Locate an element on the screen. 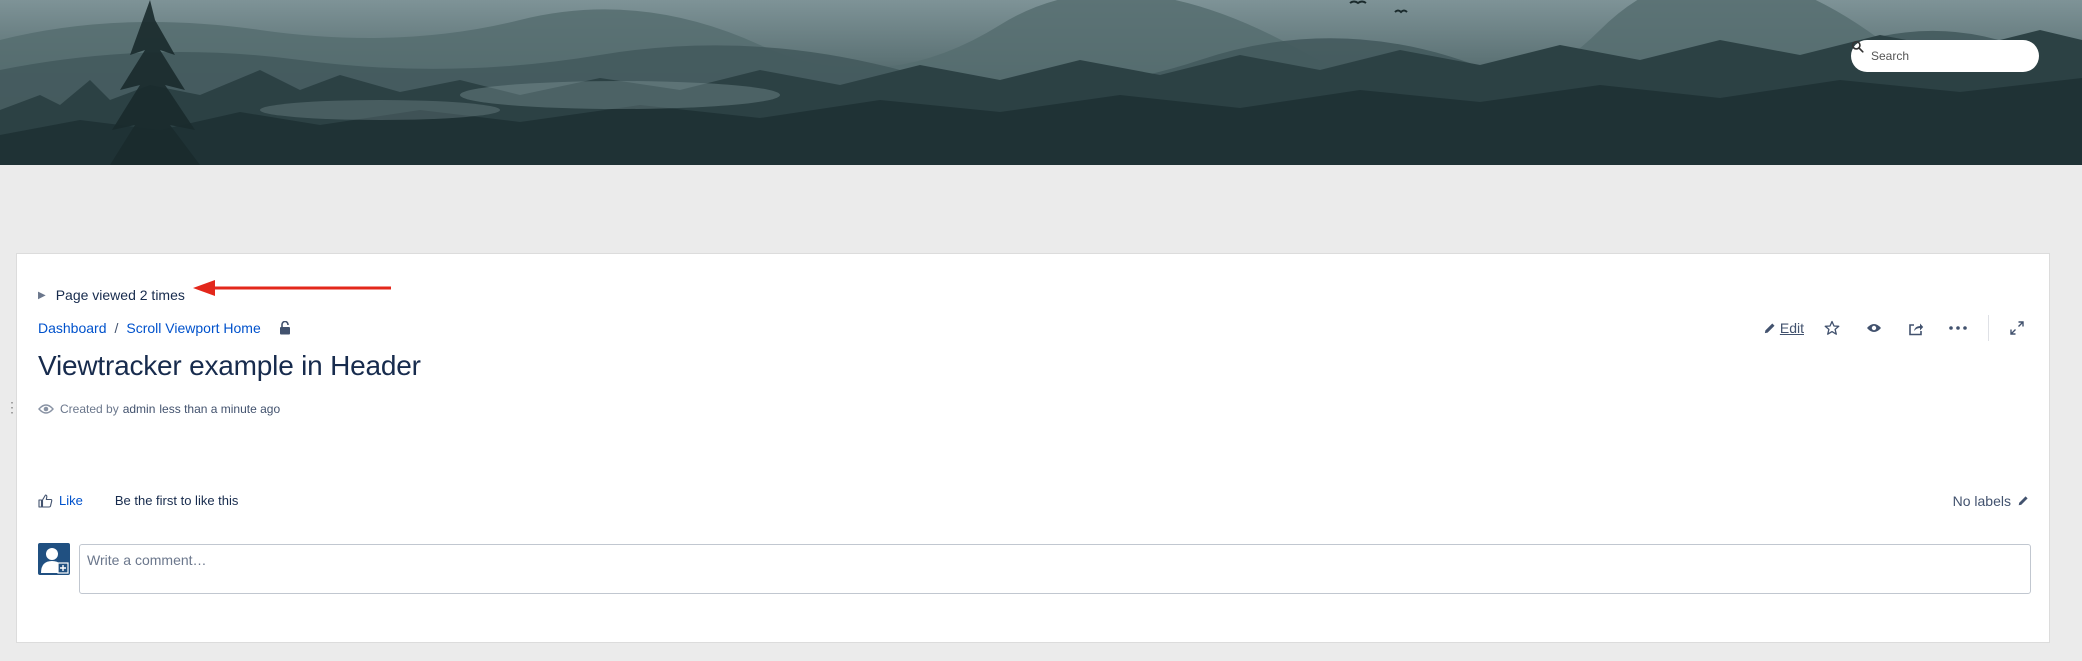  fullscreen-icon is located at coordinates (2017, 328).